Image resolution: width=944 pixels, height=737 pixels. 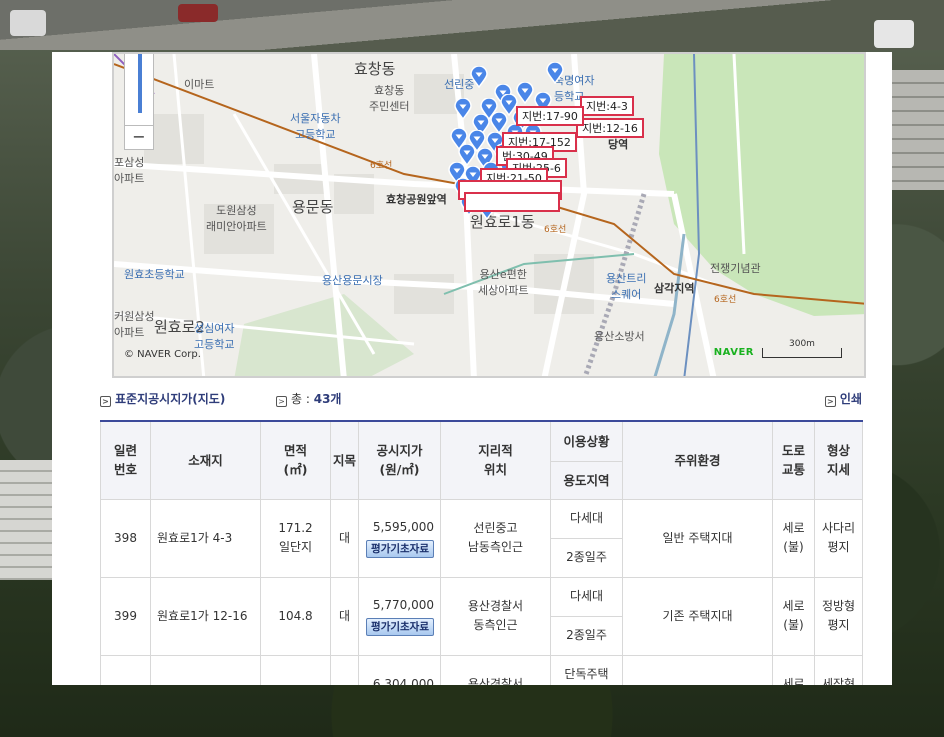 What do you see at coordinates (843, 398) in the screenshot?
I see `print-button: > 인쇄` at bounding box center [843, 398].